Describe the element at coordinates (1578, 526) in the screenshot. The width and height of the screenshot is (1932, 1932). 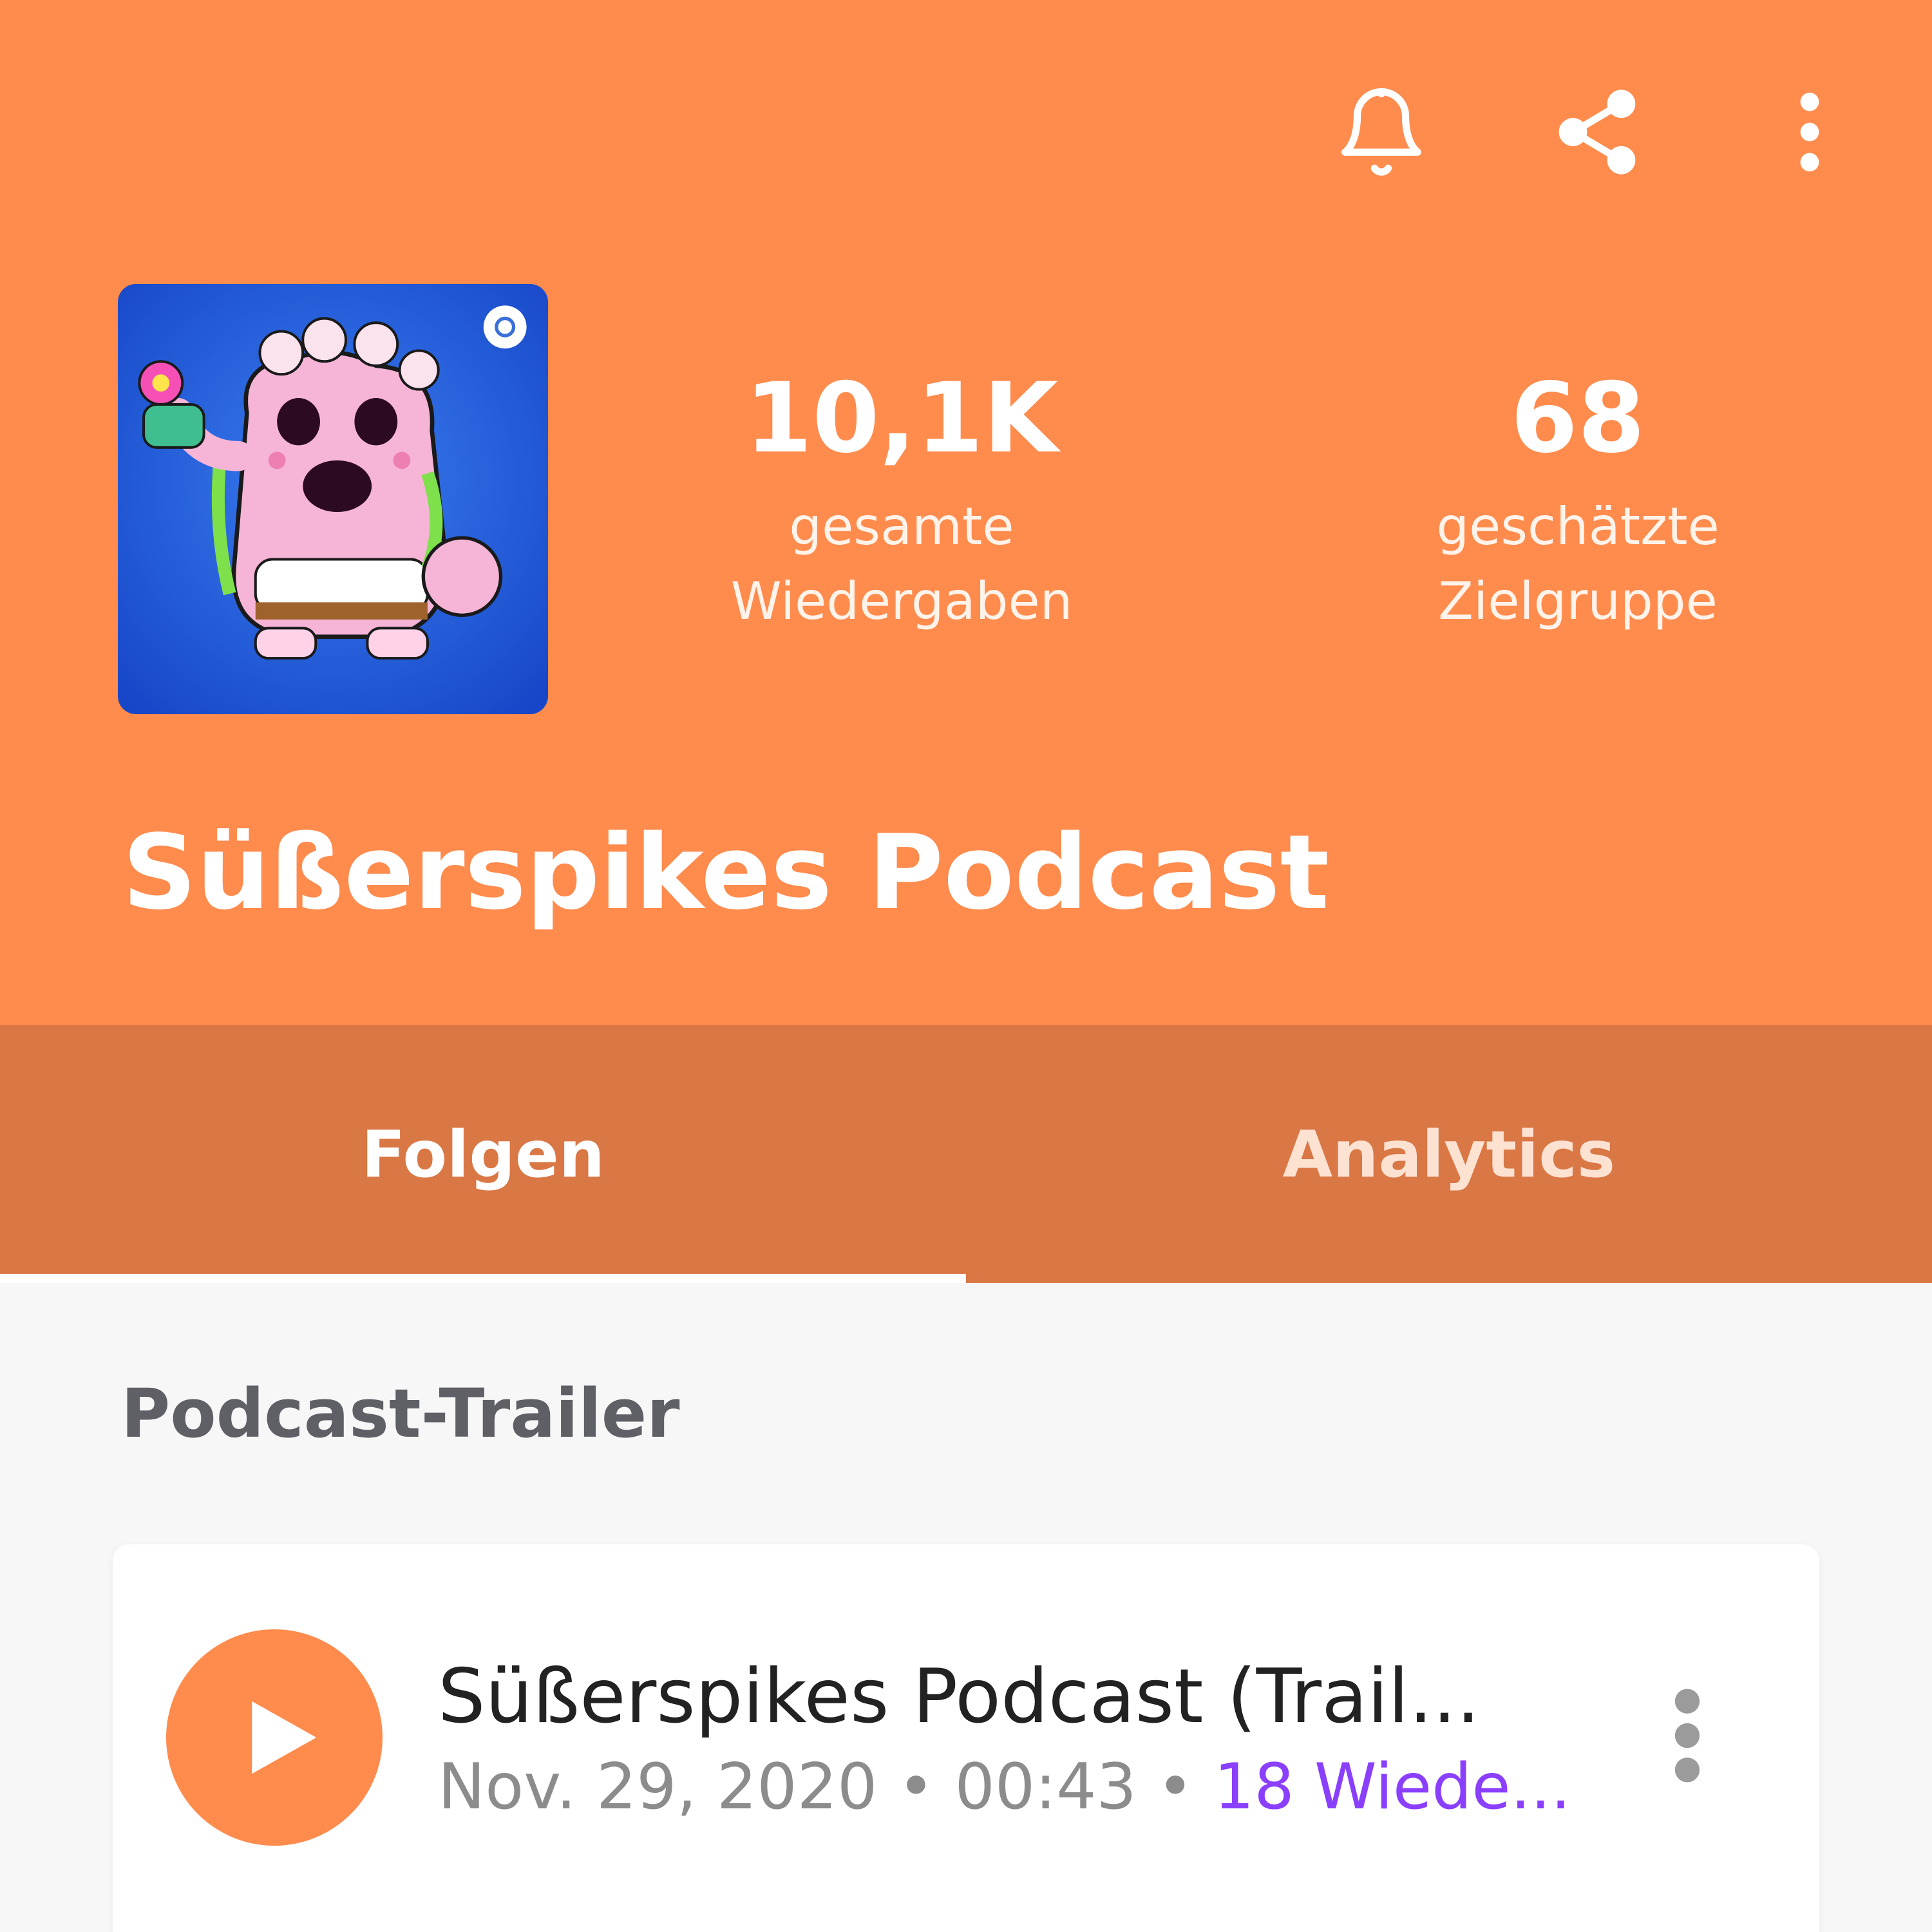
I see `audience-label-line1: geschätzte` at that location.